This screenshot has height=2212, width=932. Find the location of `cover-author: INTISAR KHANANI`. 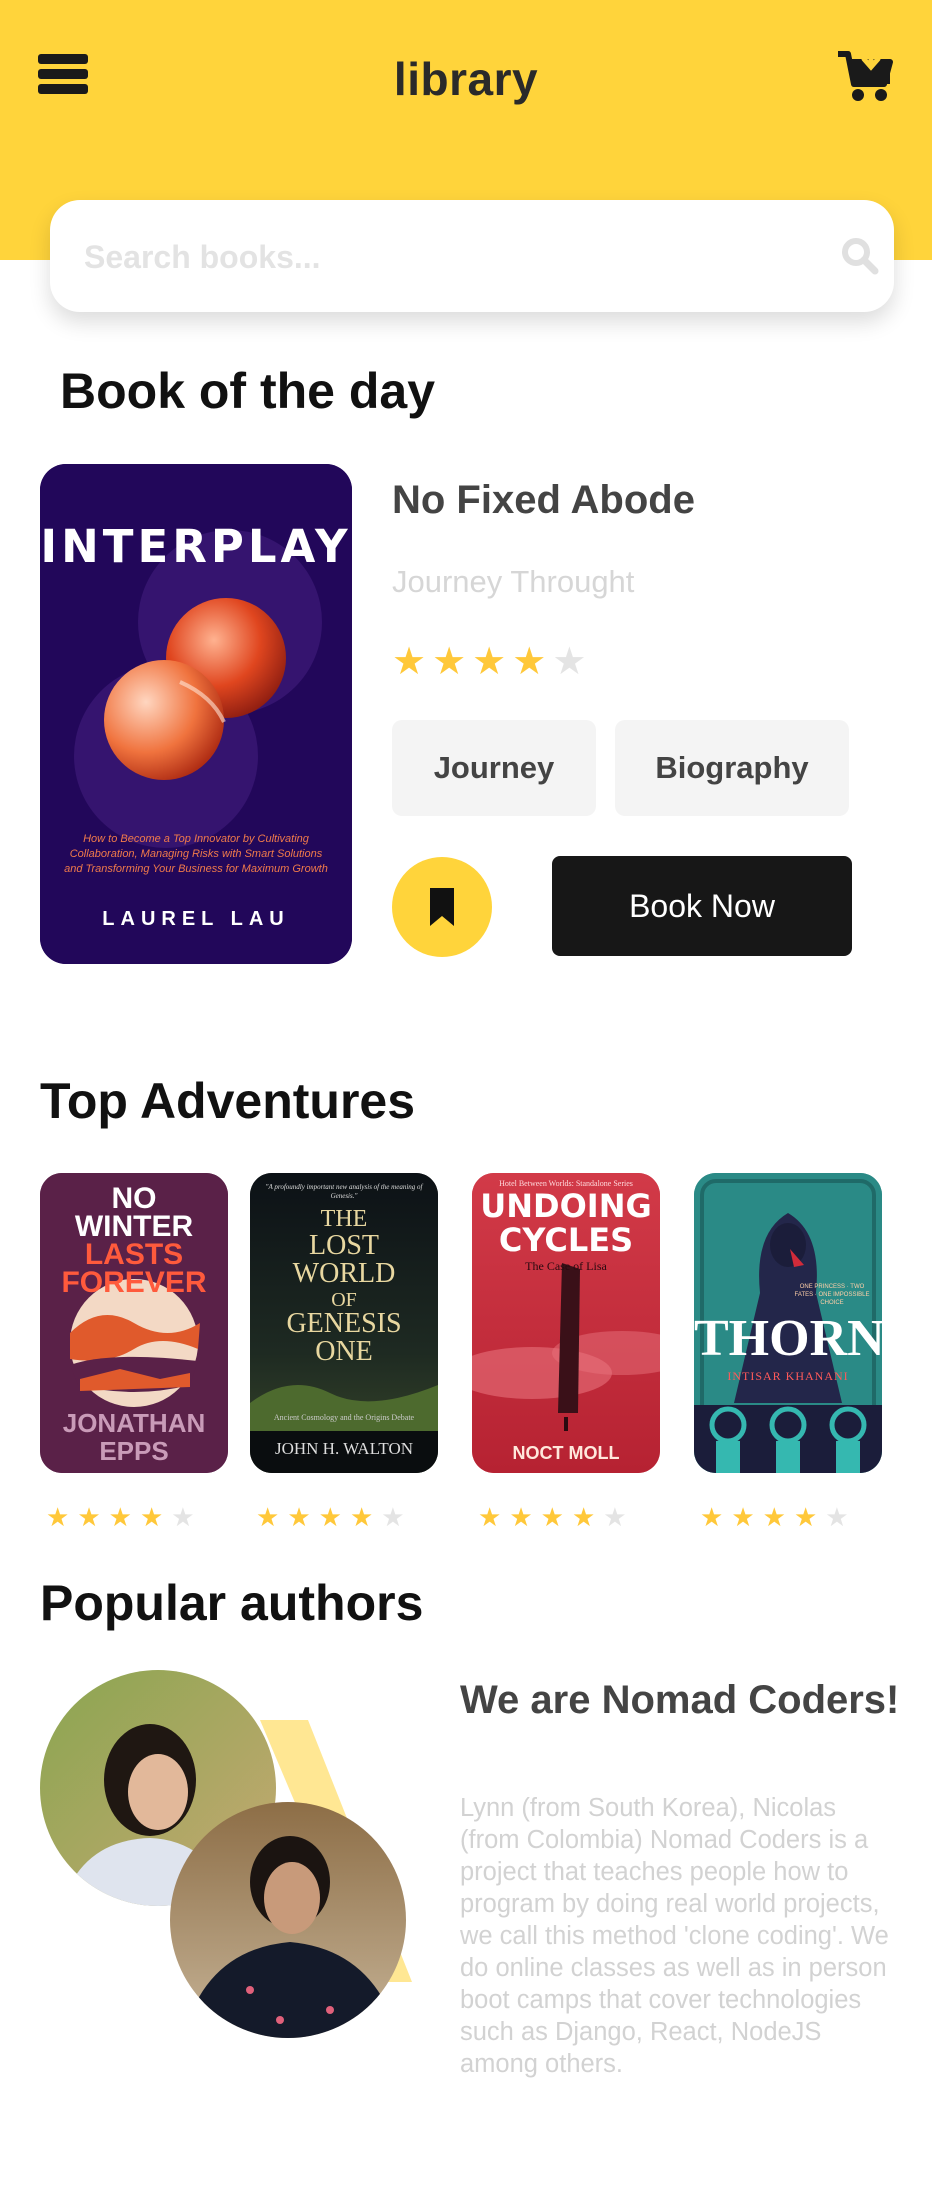

cover-author: INTISAR KHANANI is located at coordinates (788, 1376).